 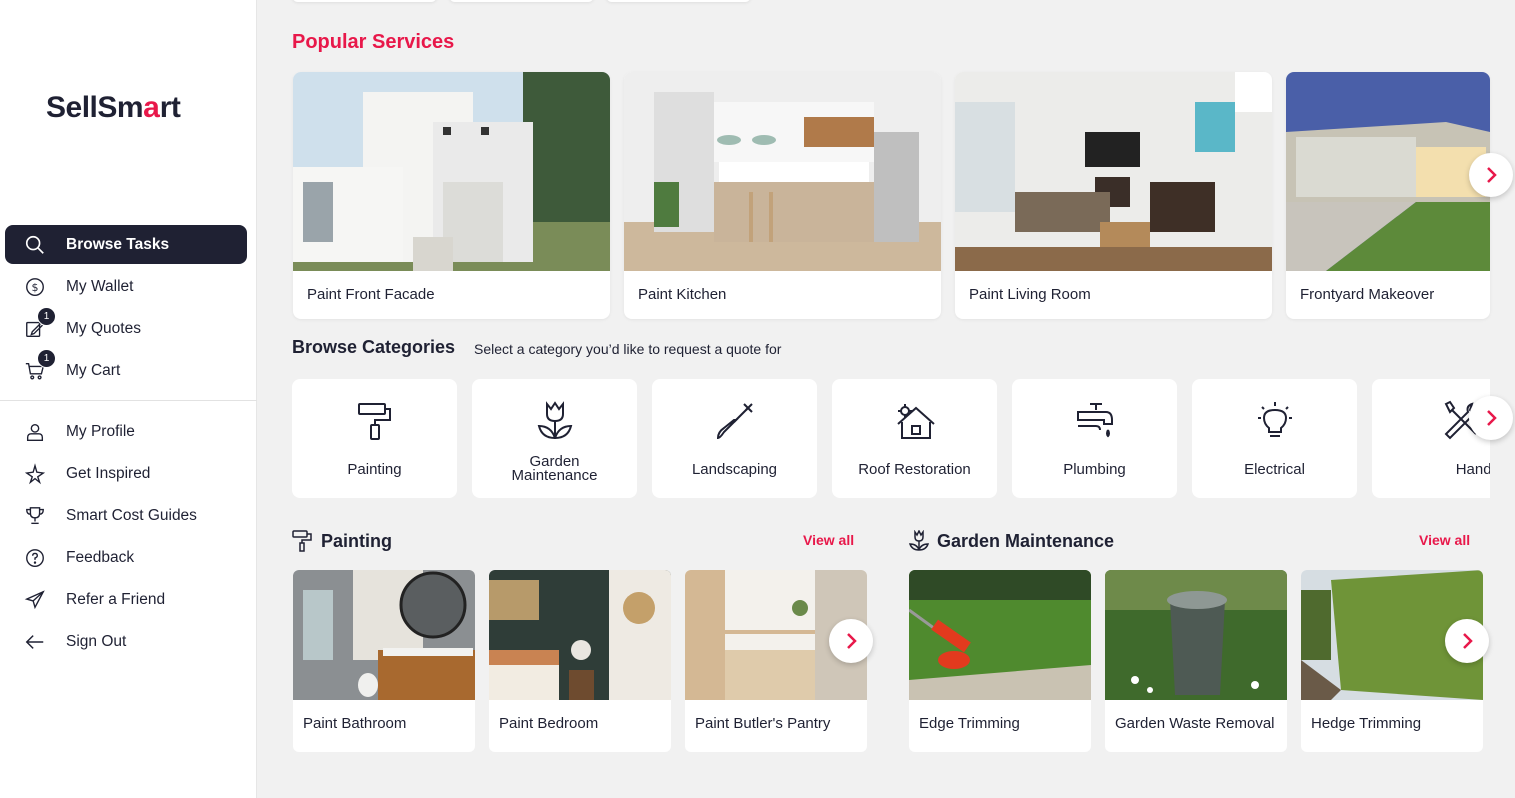 I want to click on sidebar-item-feedback: Feedback, so click(x=126, y=557).